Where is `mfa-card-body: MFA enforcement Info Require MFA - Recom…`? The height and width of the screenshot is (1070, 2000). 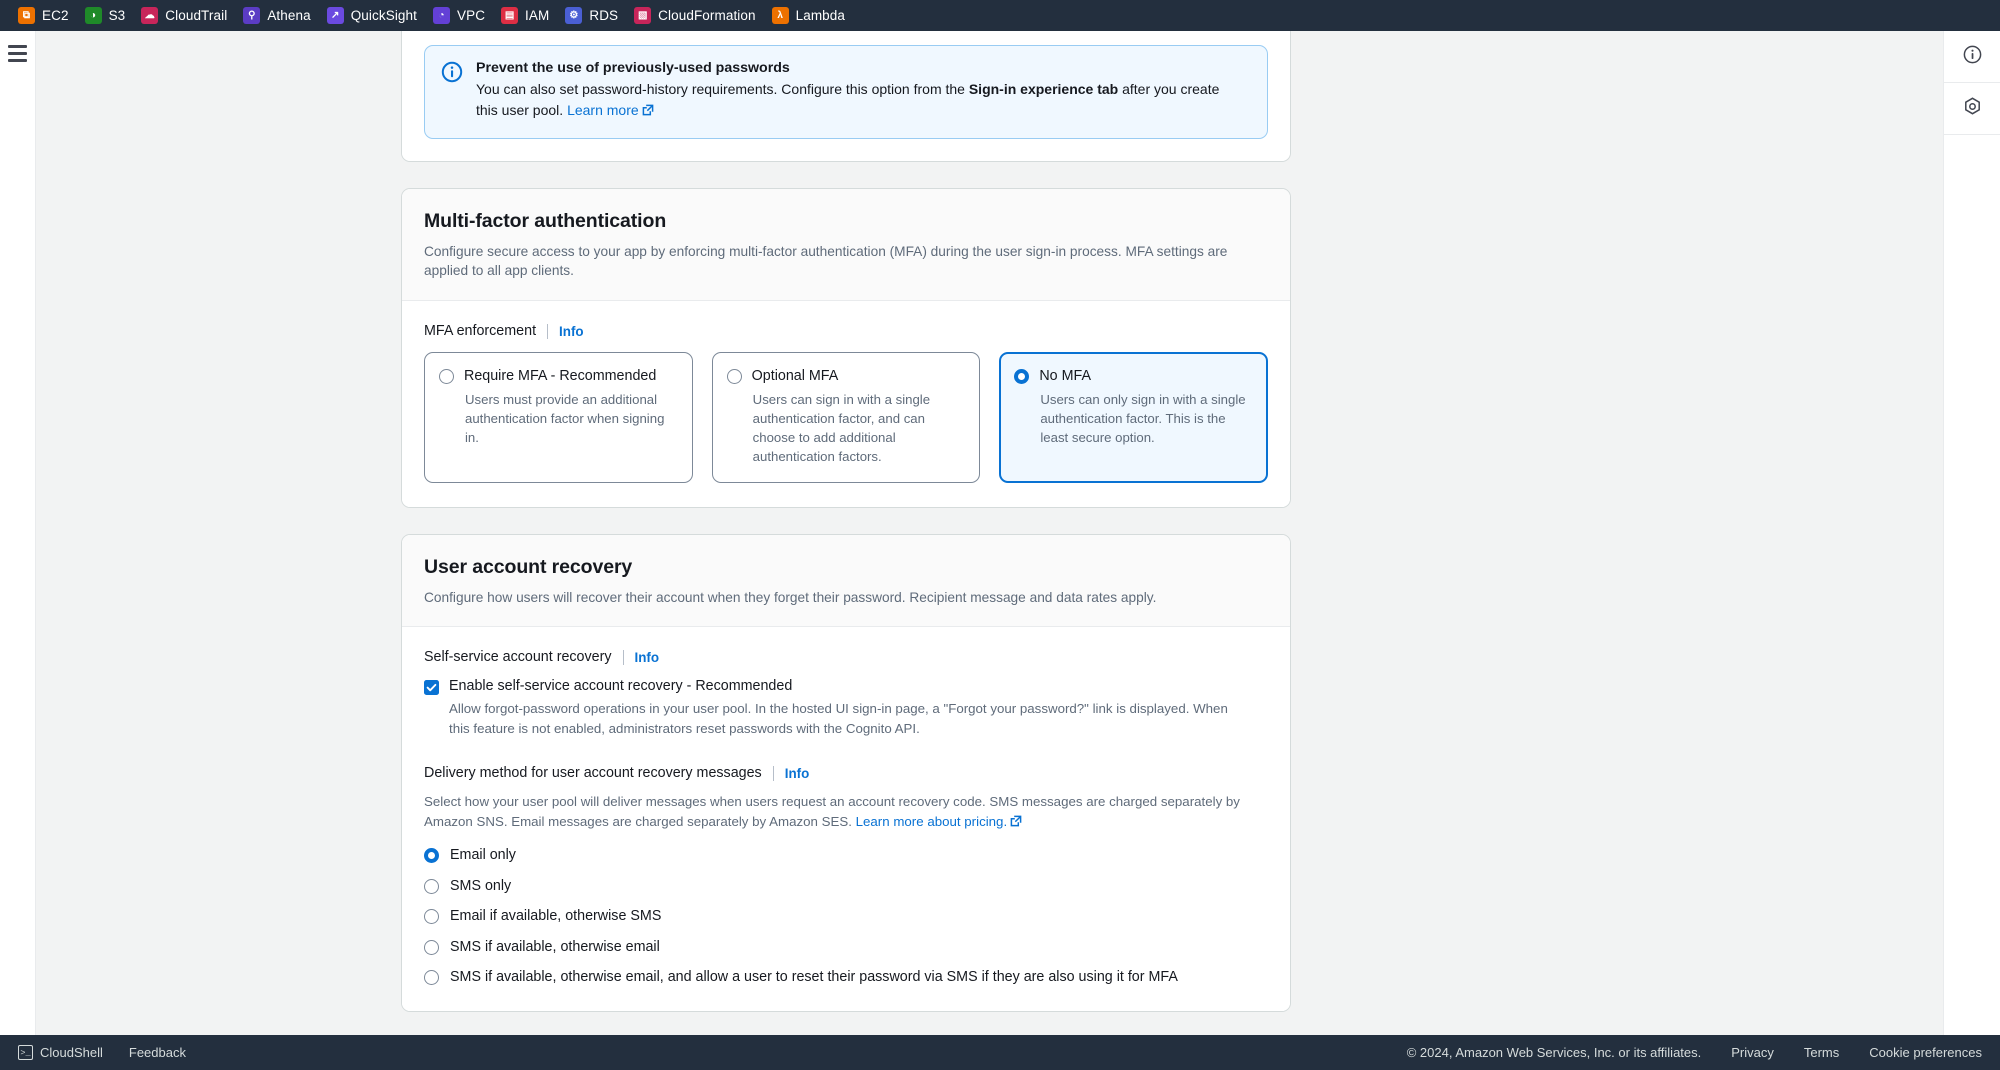
mfa-card-body: MFA enforcement Info Require MFA - Recom… is located at coordinates (846, 404).